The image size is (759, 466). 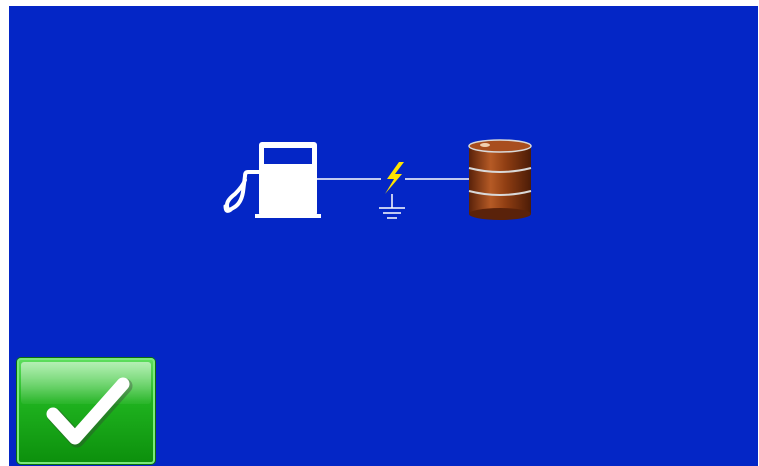 I want to click on confirm-button, so click(x=86, y=411).